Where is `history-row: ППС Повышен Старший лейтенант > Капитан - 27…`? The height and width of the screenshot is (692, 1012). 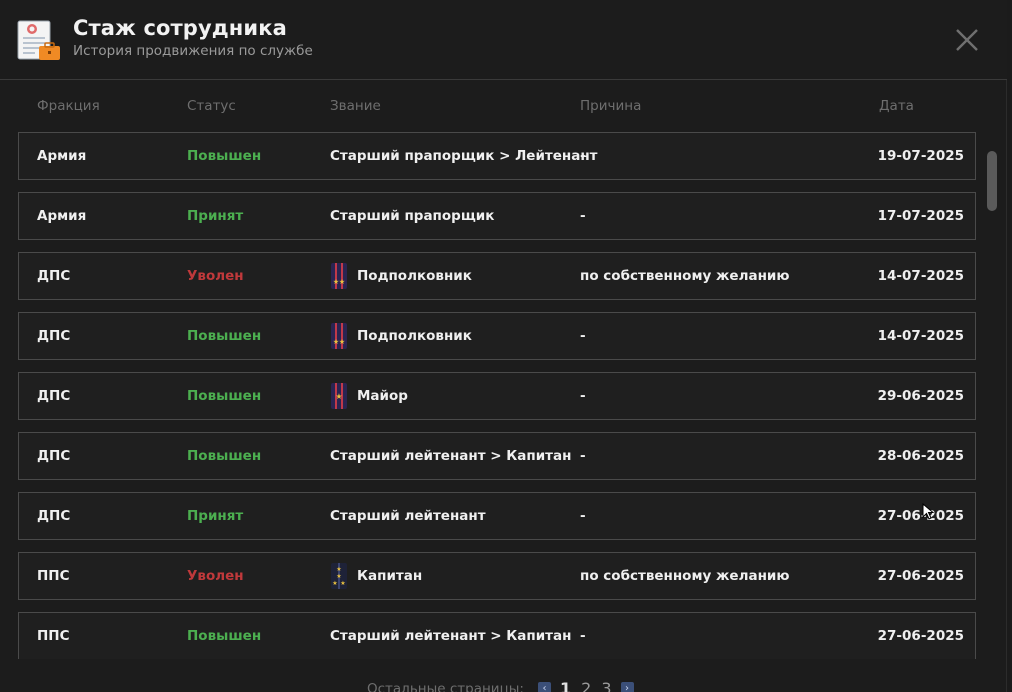
history-row: ППС Повышен Старший лейтенант > Капитан - 27… is located at coordinates (497, 635).